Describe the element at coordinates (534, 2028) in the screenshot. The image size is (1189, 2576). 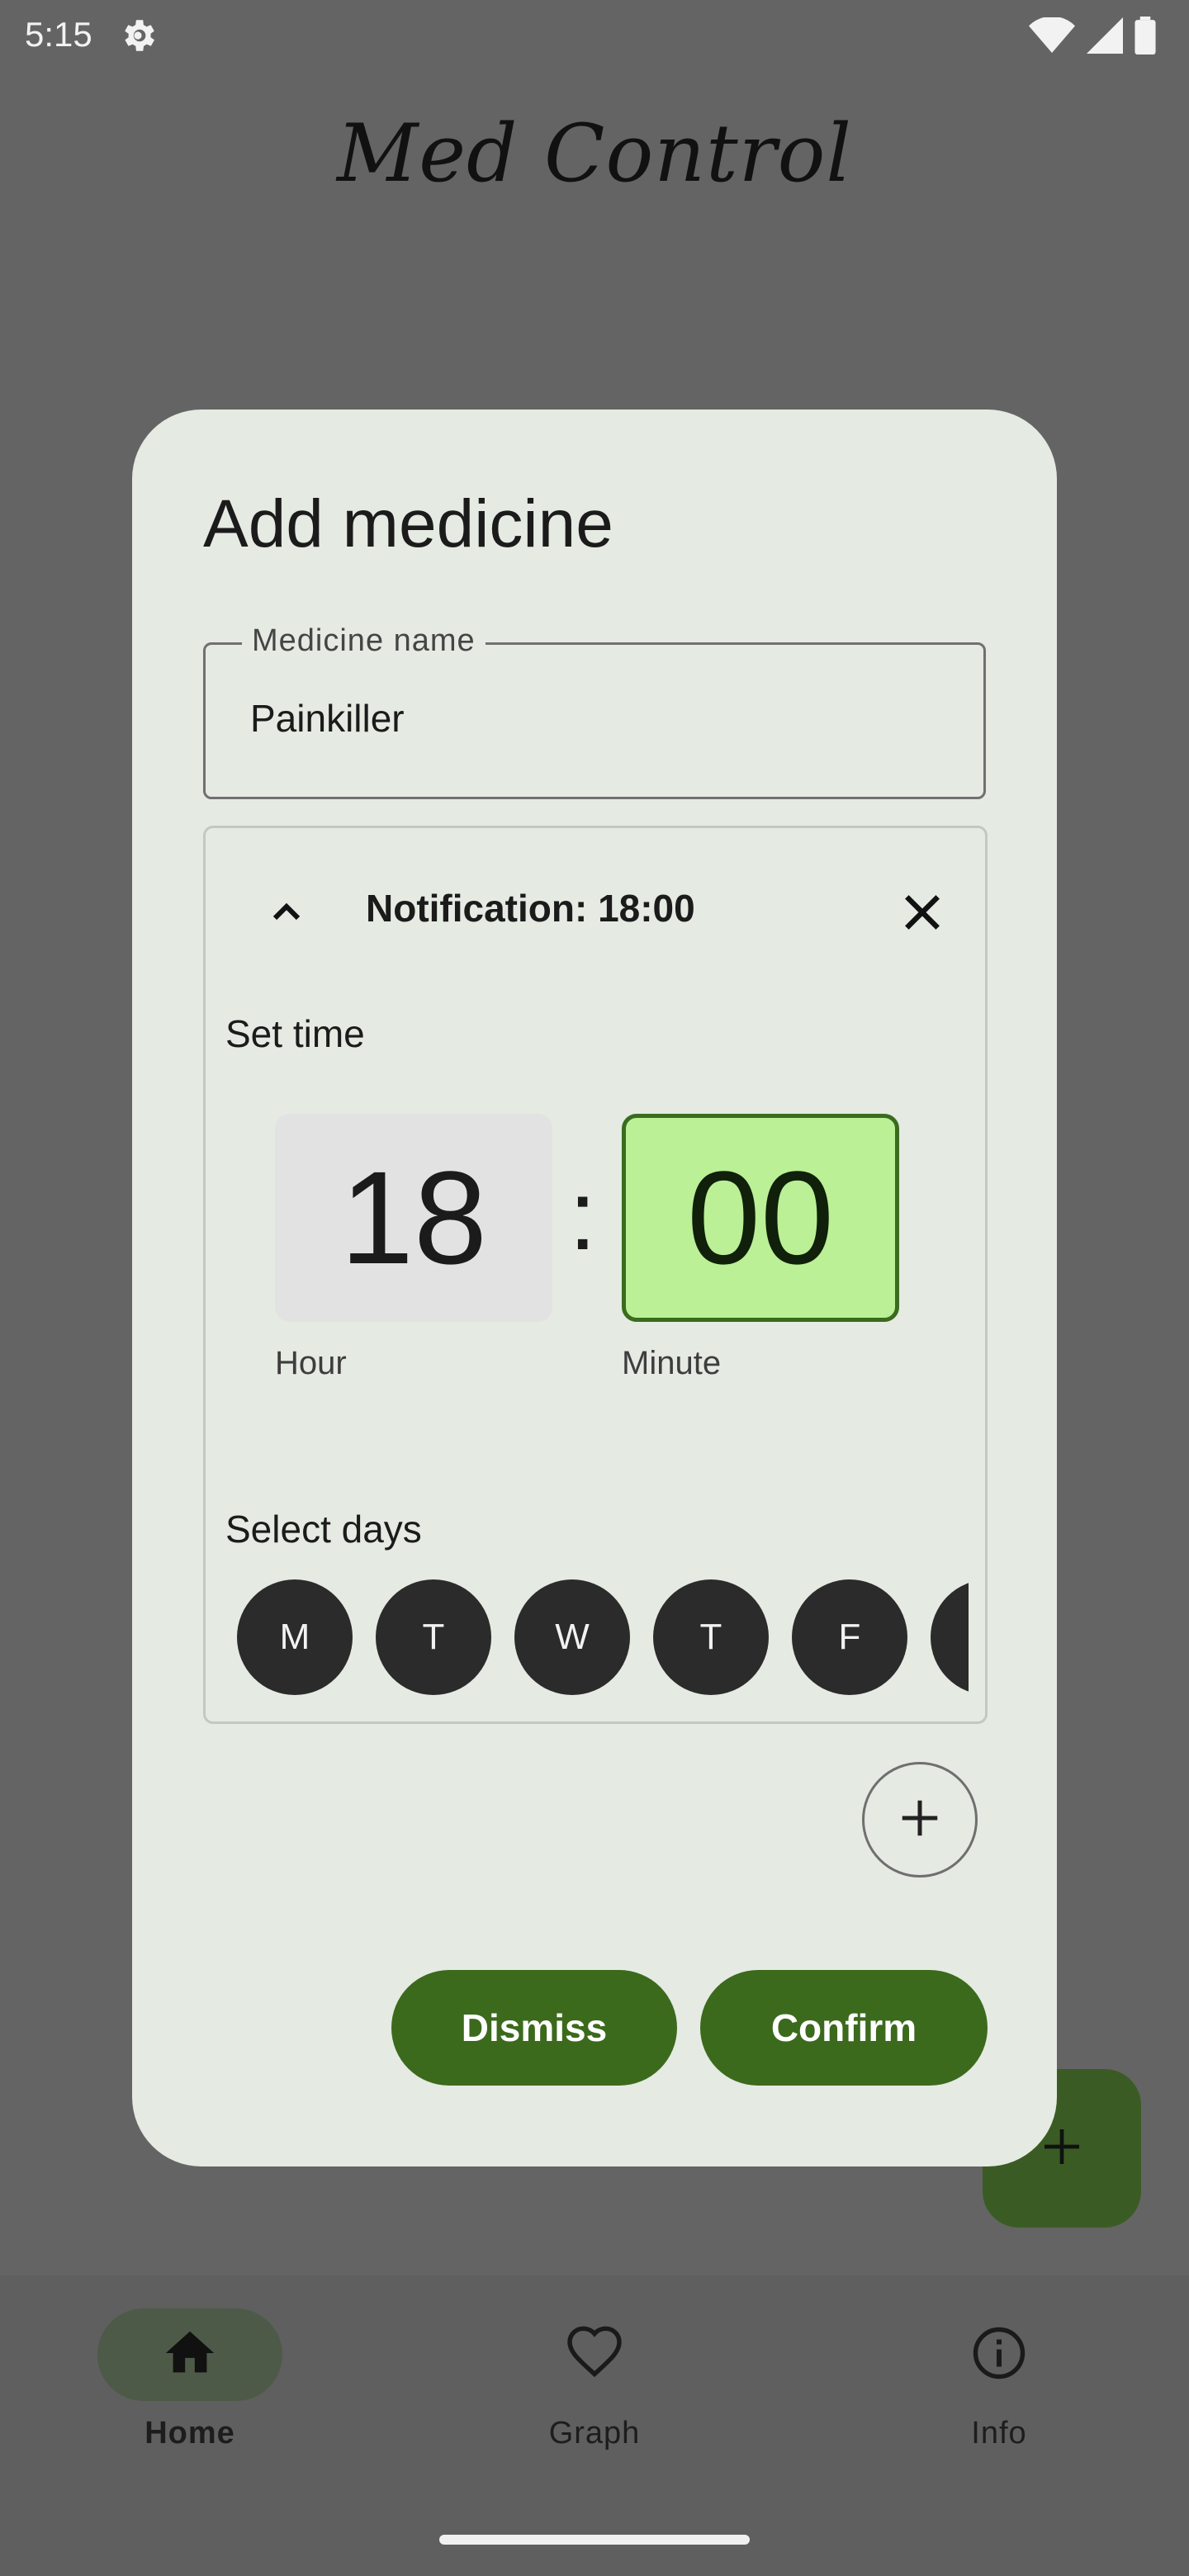
I see `dismiss-button: Dismiss` at that location.